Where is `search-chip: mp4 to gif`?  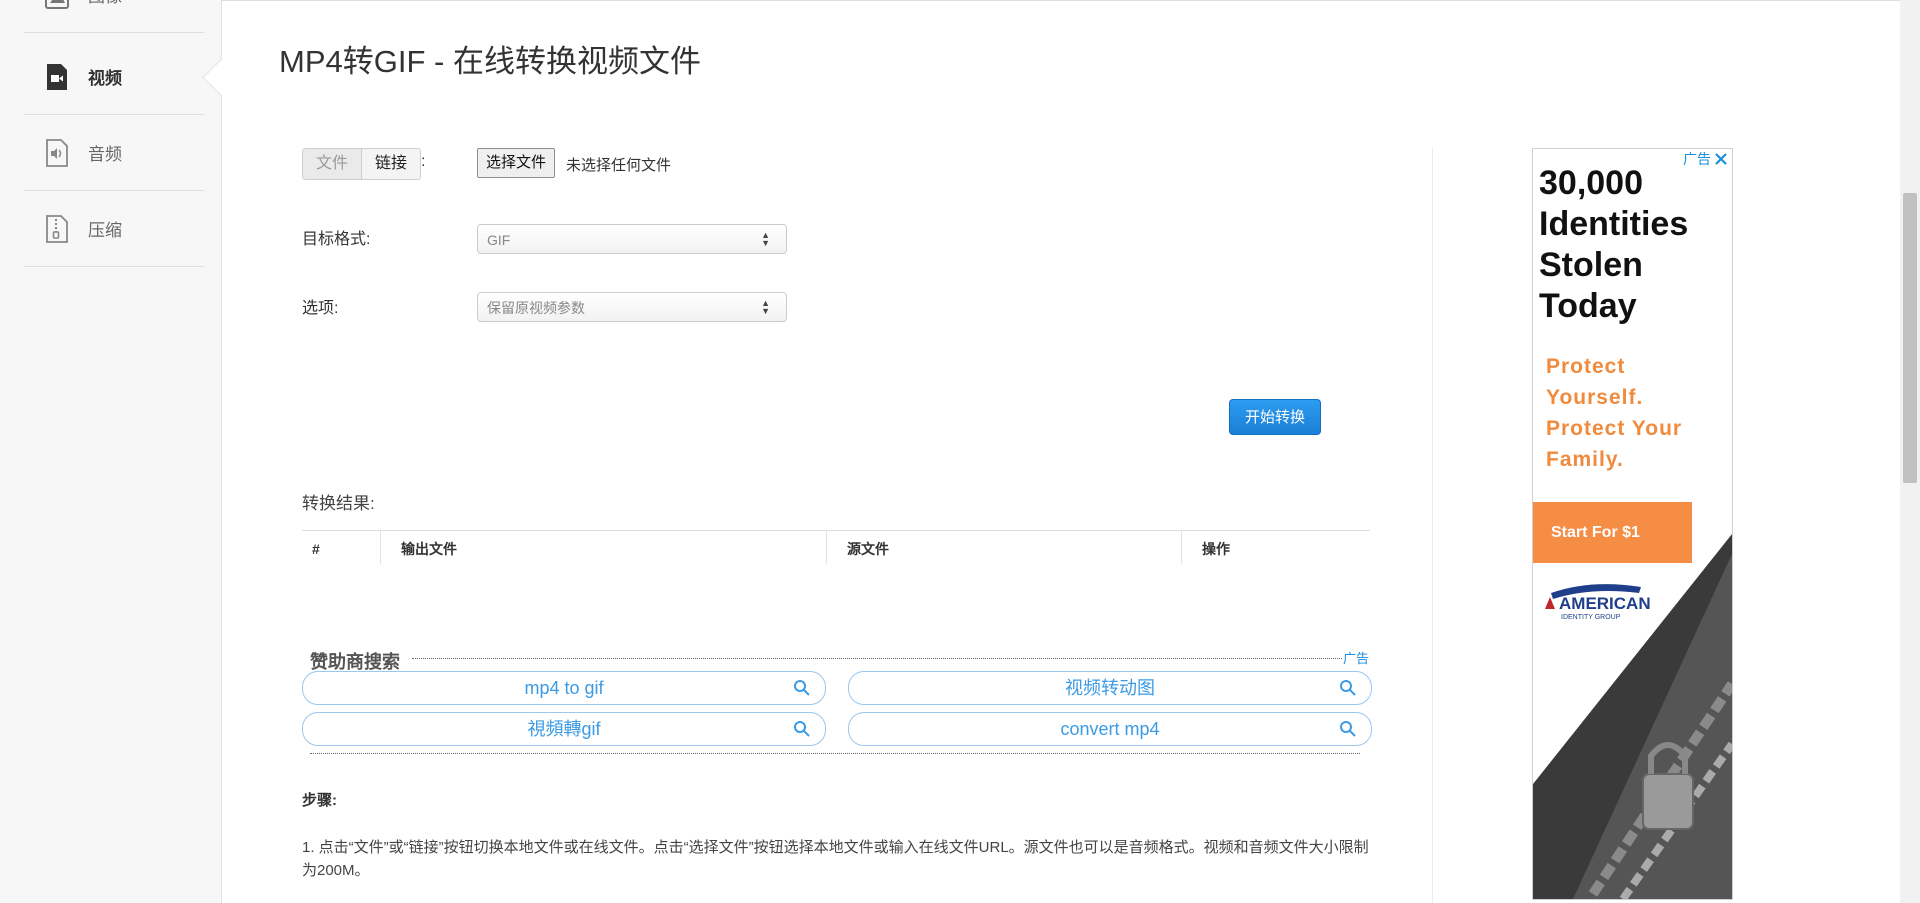 search-chip: mp4 to gif is located at coordinates (564, 688).